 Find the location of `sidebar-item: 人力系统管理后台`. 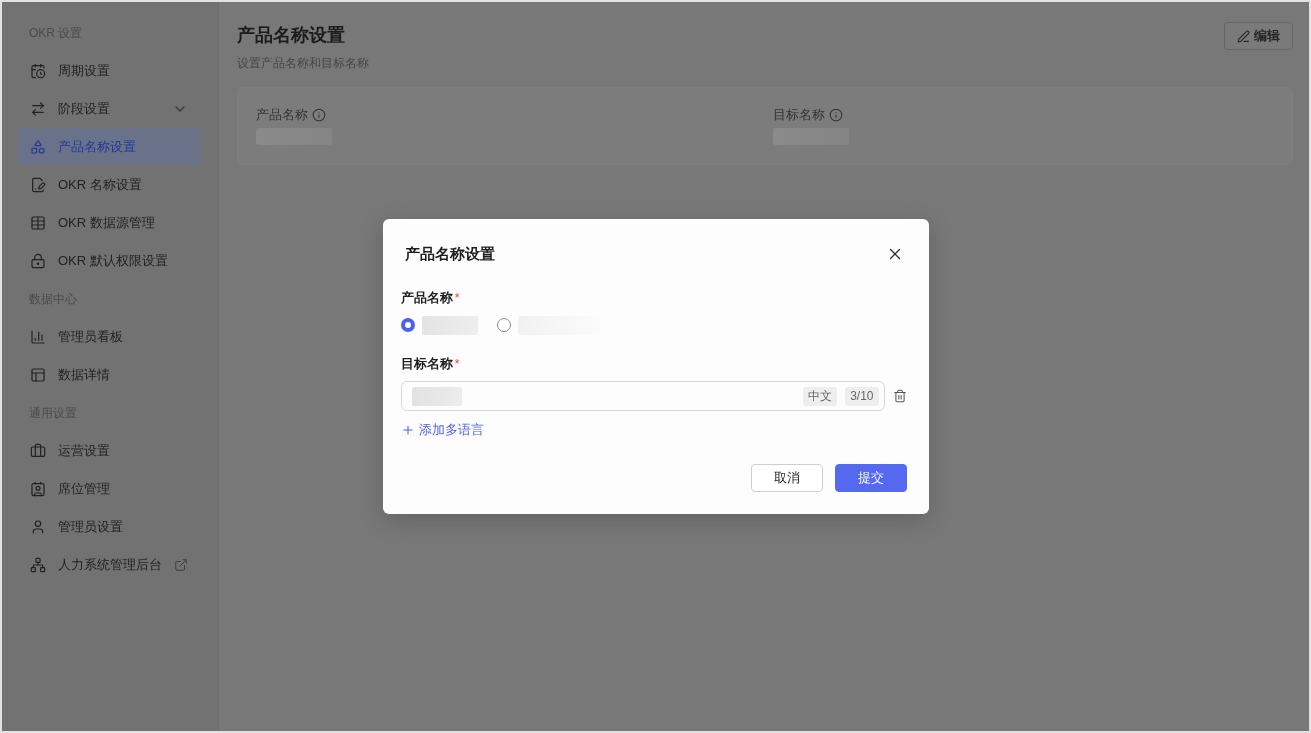

sidebar-item: 人力系统管理后台 is located at coordinates (109, 564).